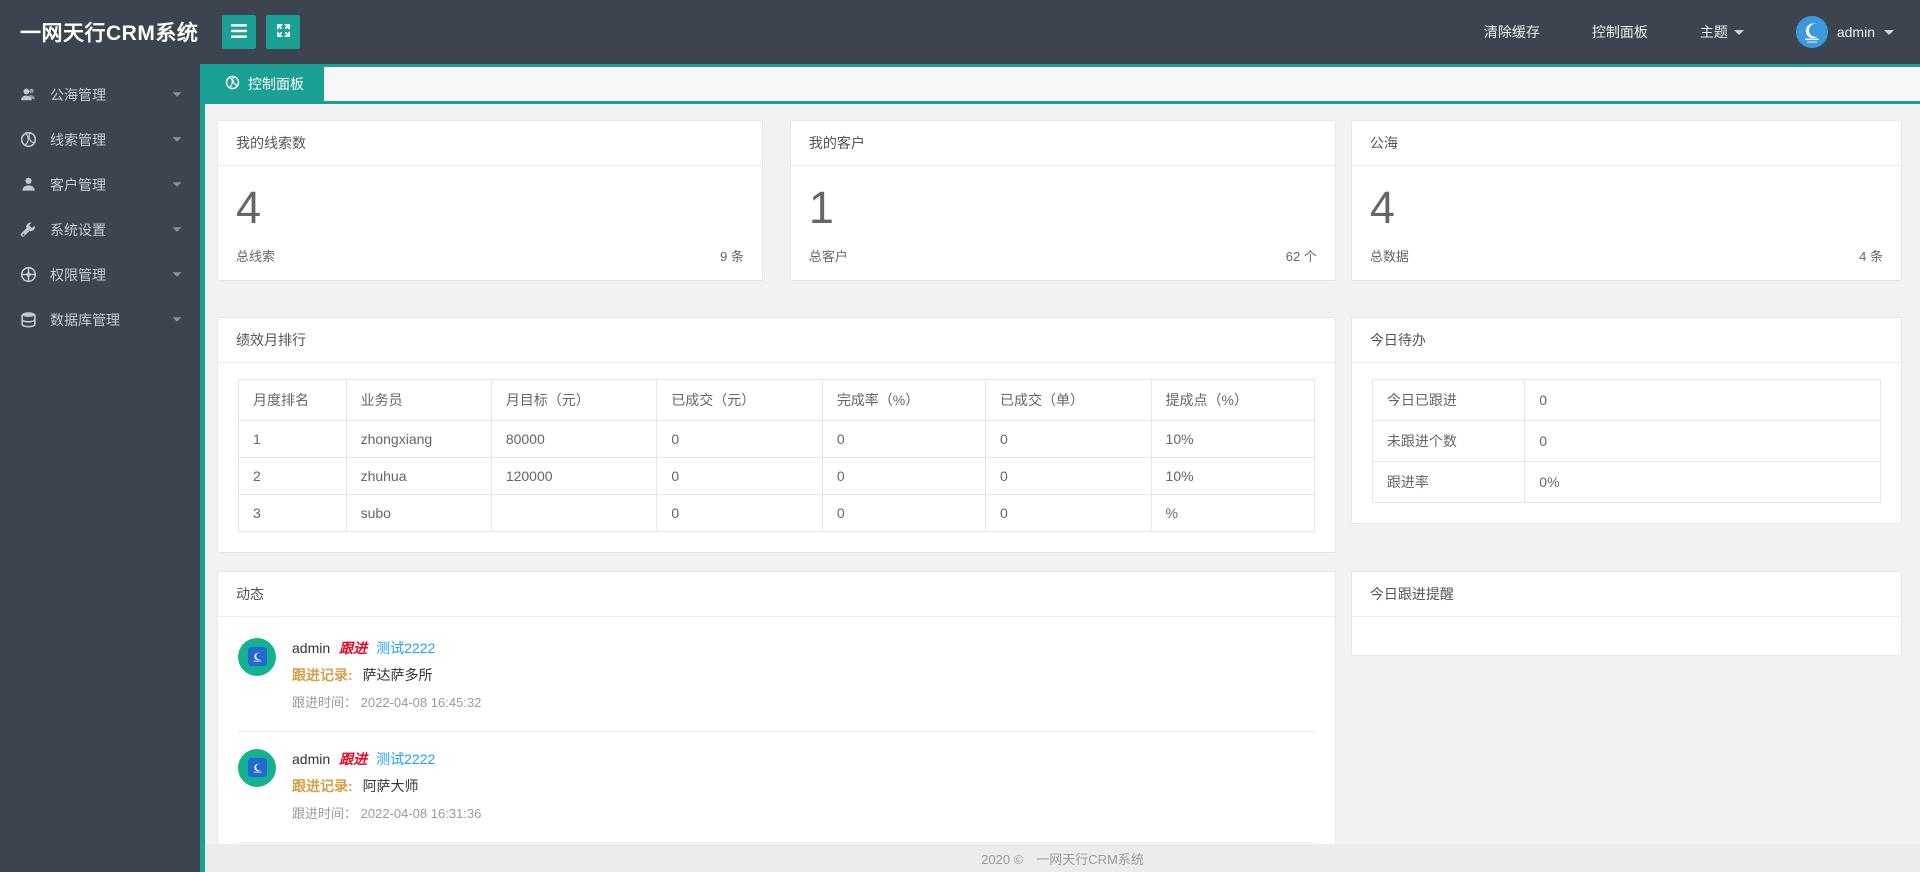  I want to click on theme-dropdown: 主题, so click(1722, 32).